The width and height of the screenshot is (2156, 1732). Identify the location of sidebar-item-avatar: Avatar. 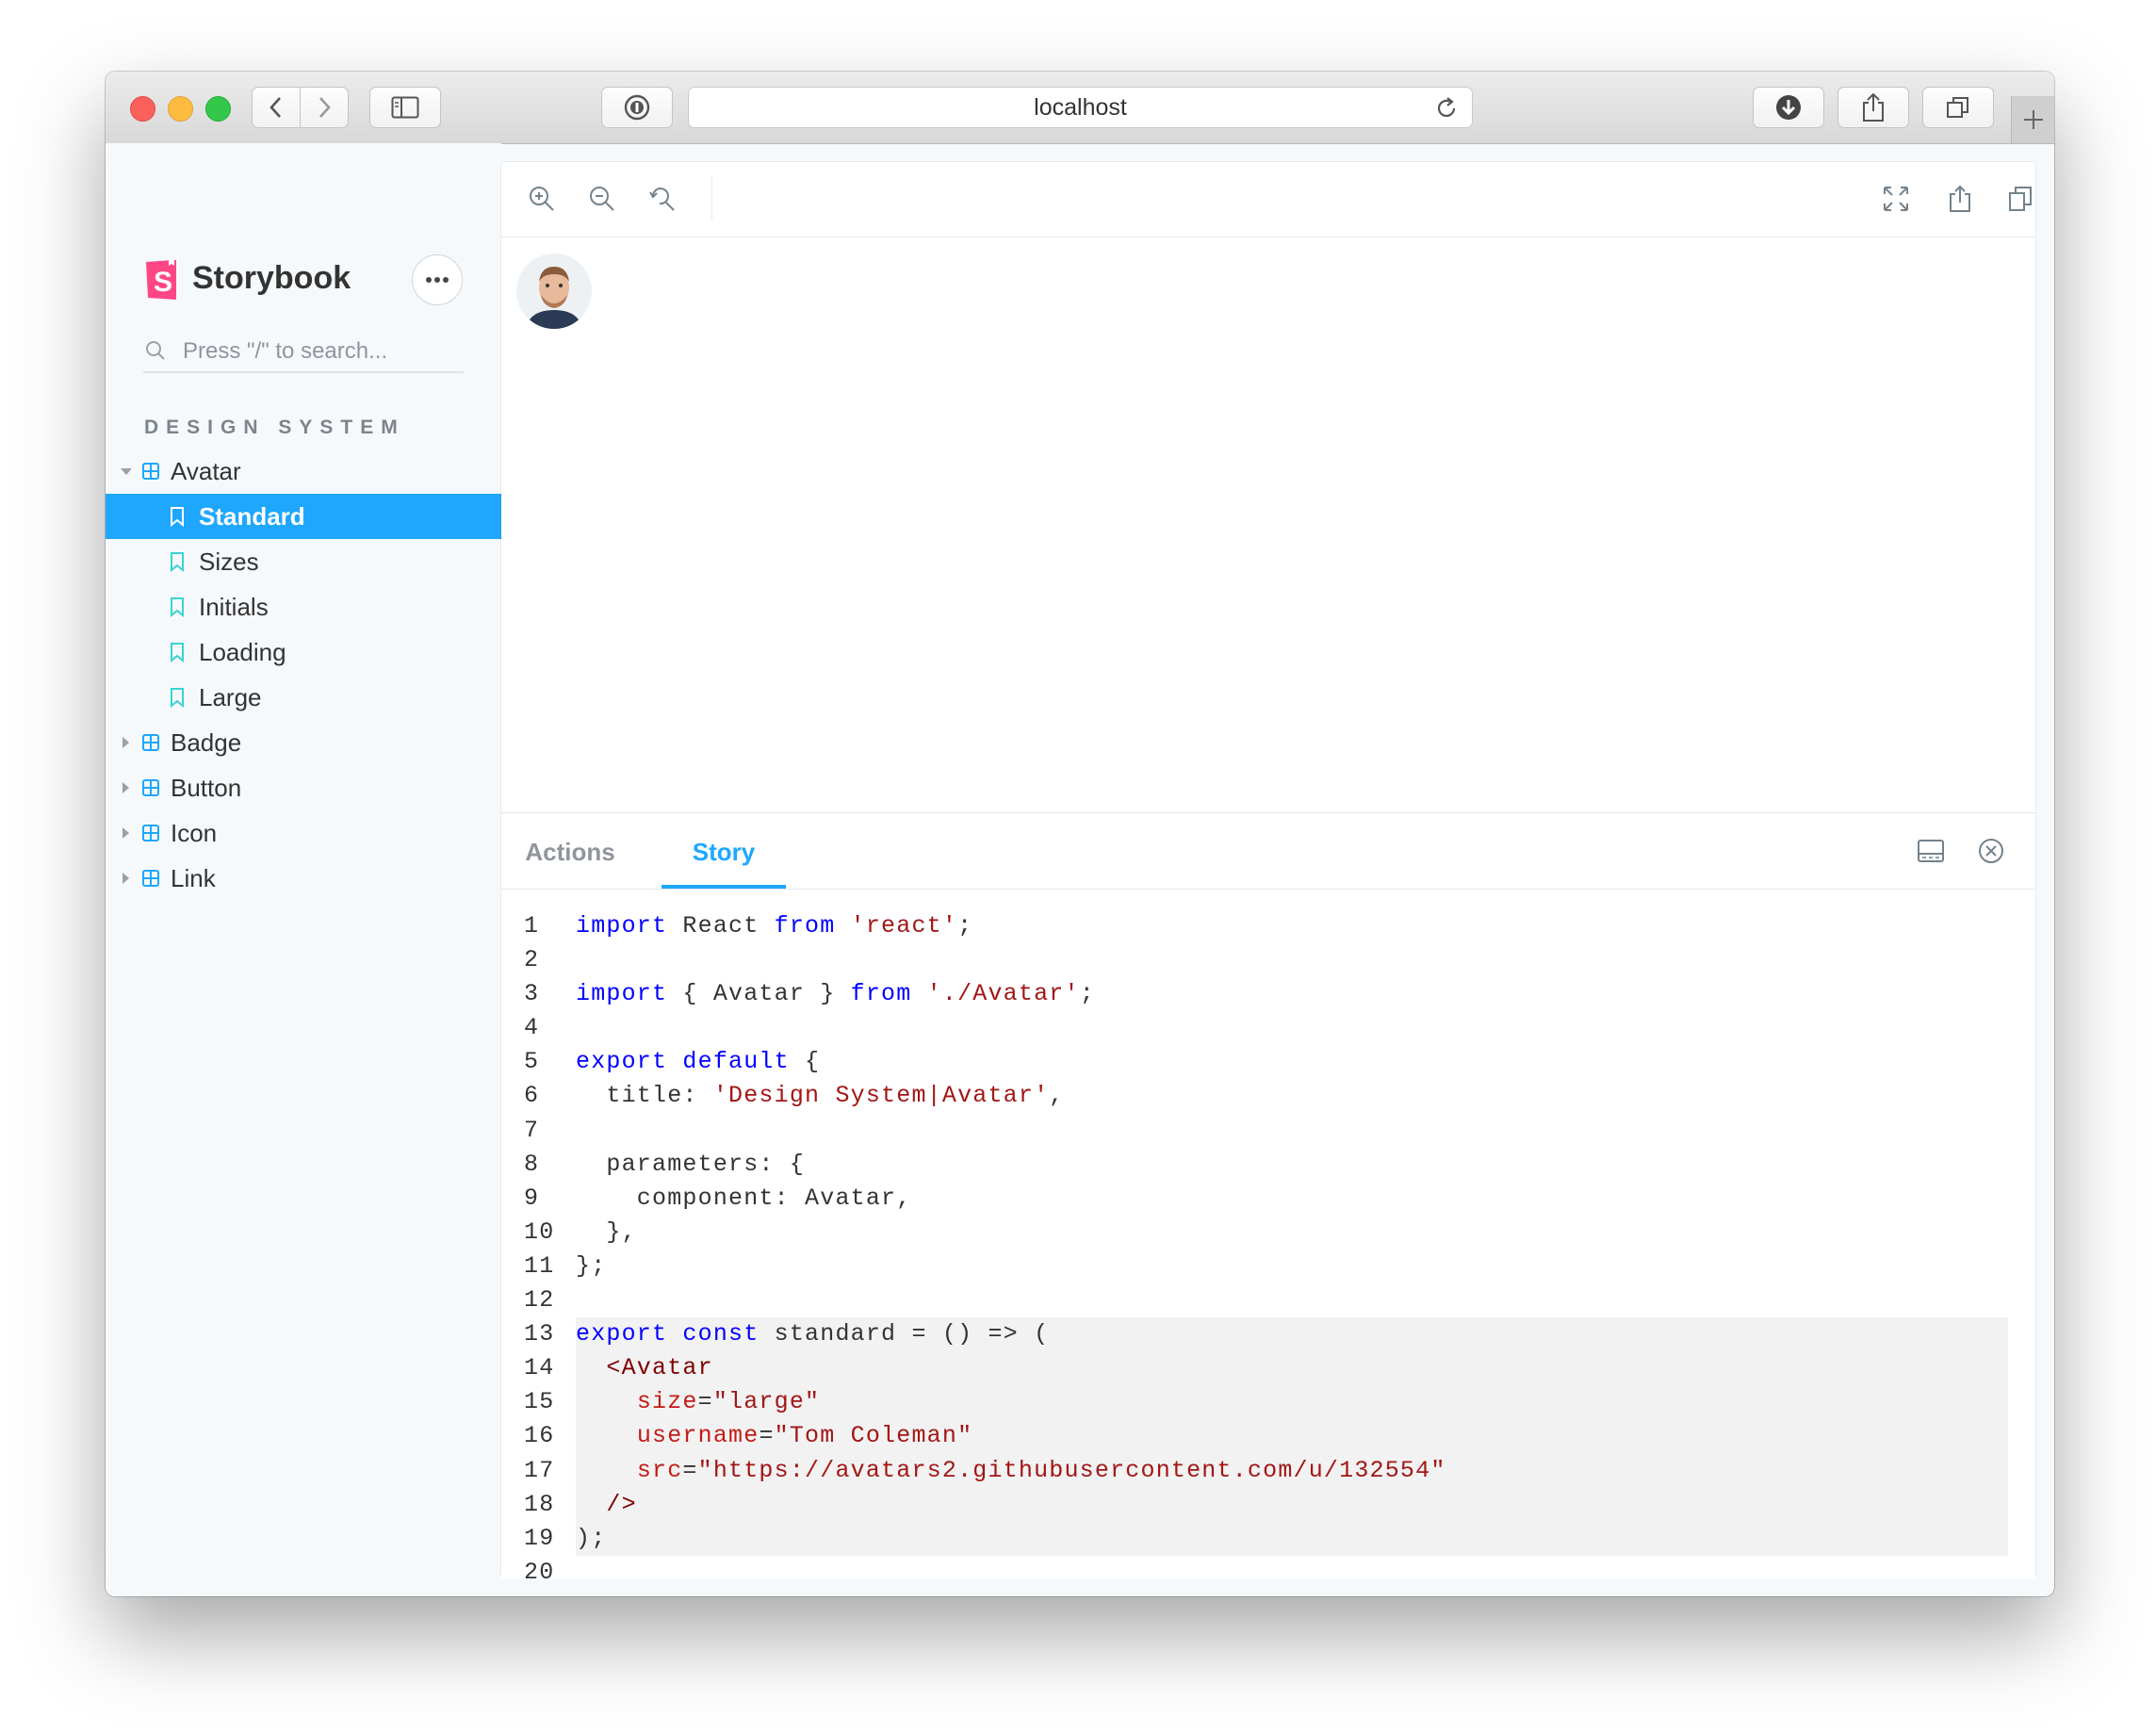
(304, 471).